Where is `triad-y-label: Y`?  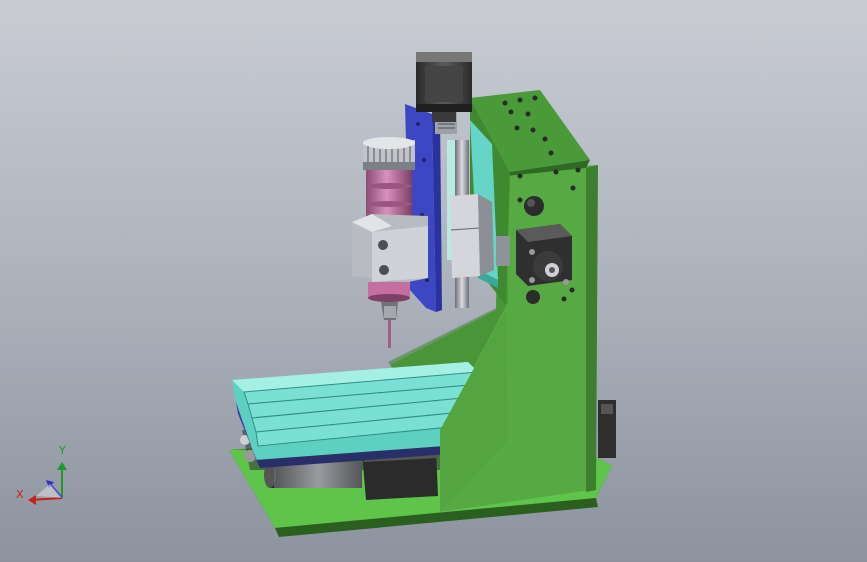 triad-y-label: Y is located at coordinates (62, 450).